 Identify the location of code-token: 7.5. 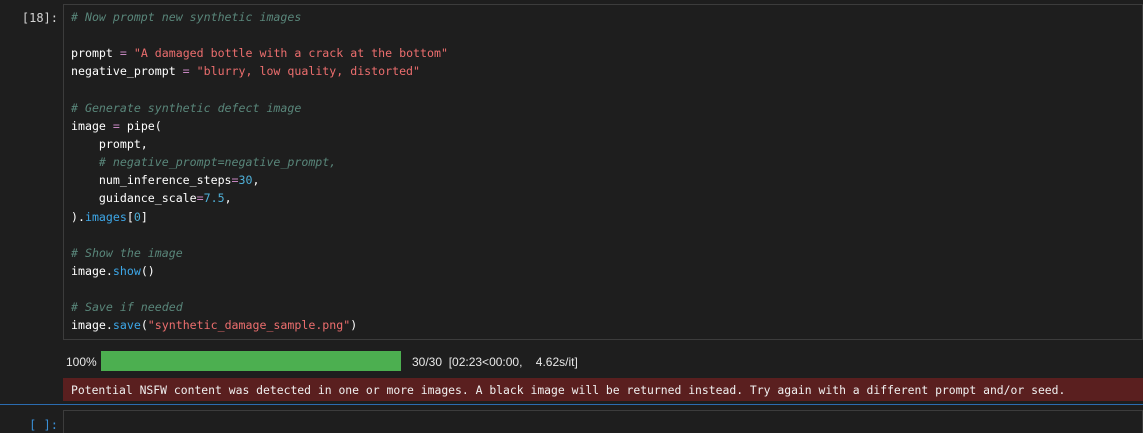
(214, 198).